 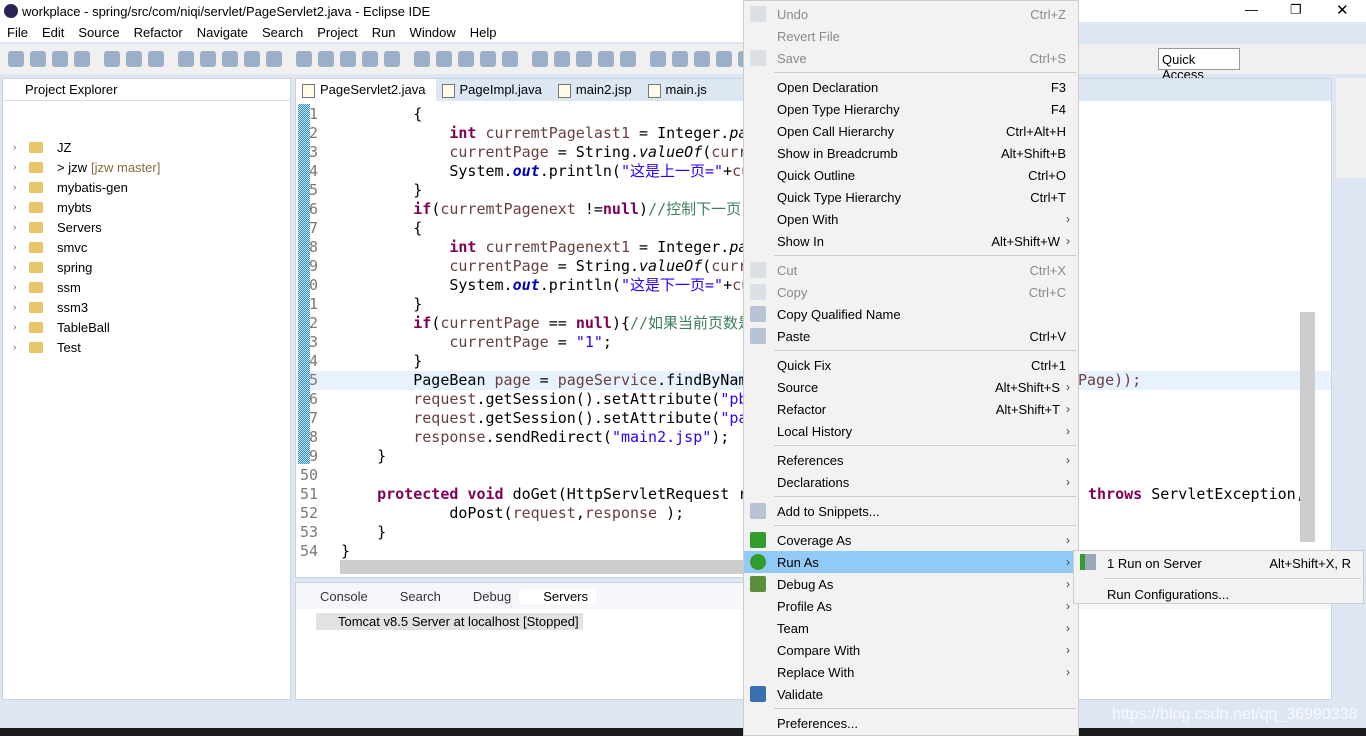 I want to click on menu-source: Source, so click(x=98, y=32).